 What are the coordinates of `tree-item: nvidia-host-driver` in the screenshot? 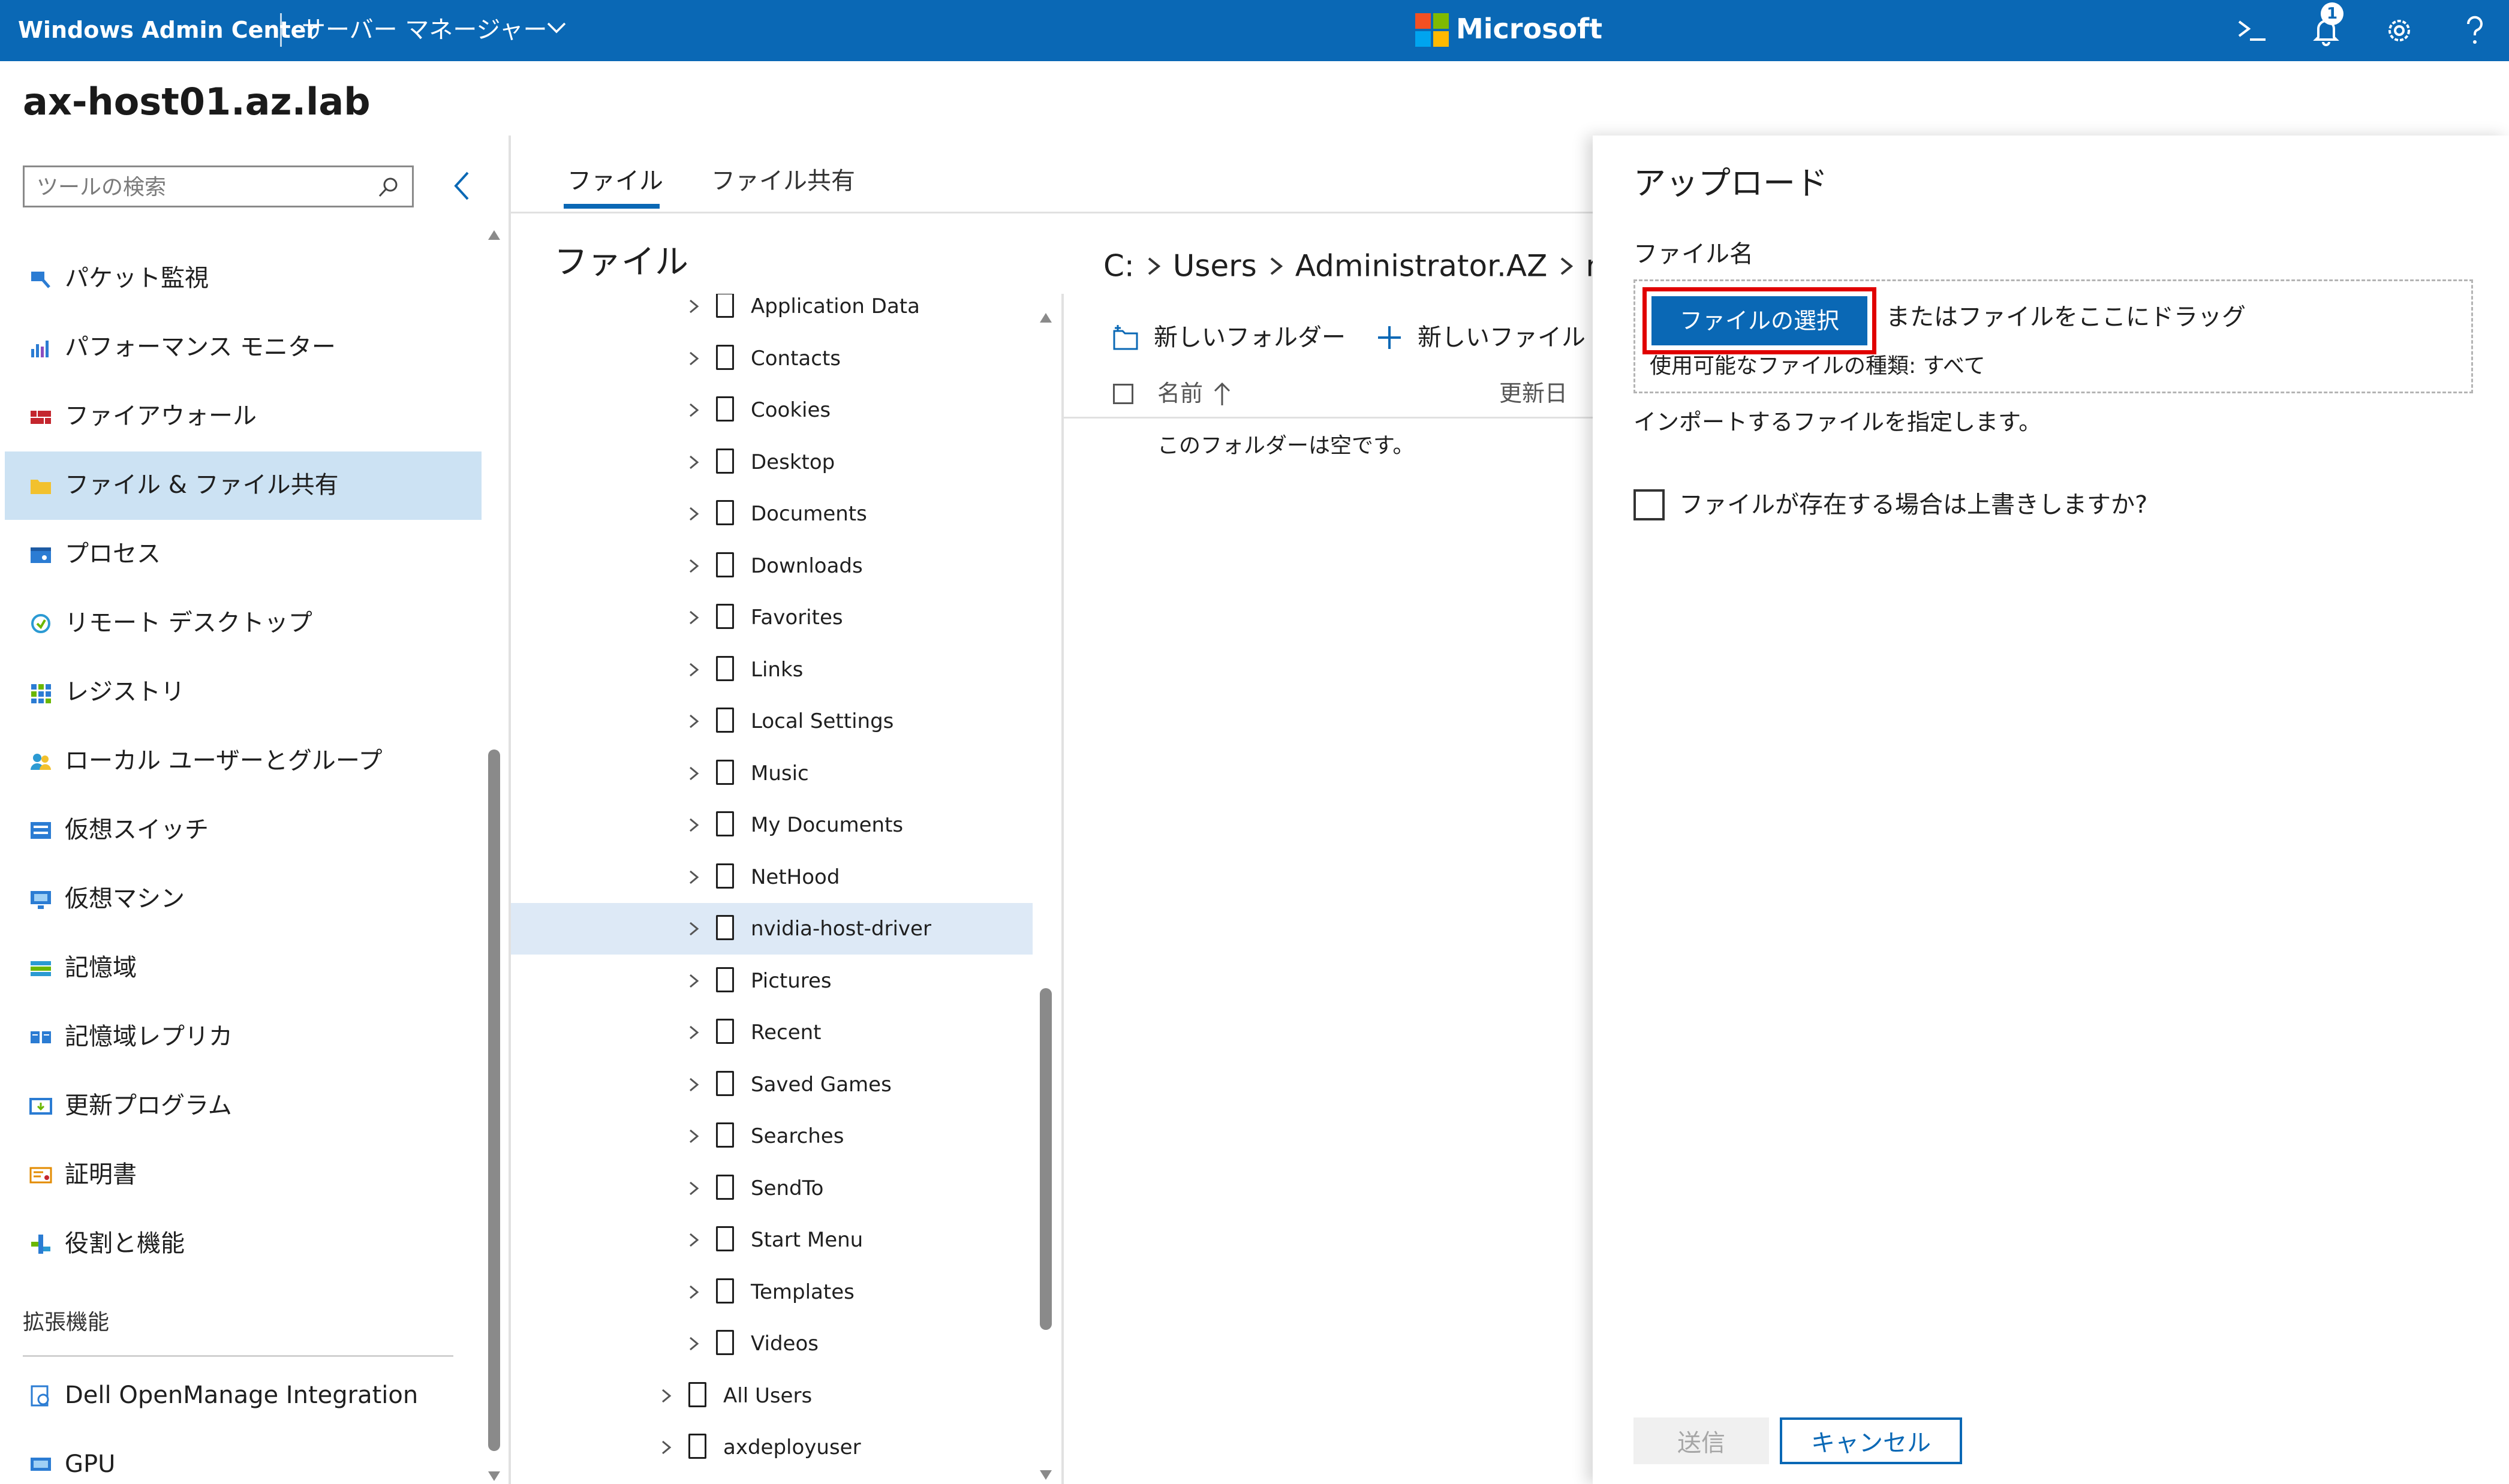 It's located at (772, 929).